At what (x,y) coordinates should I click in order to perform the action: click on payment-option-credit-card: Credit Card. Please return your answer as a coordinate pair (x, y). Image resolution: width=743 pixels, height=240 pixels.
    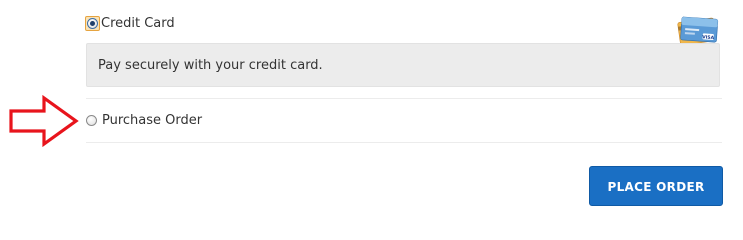
    Looking at the image, I should click on (130, 23).